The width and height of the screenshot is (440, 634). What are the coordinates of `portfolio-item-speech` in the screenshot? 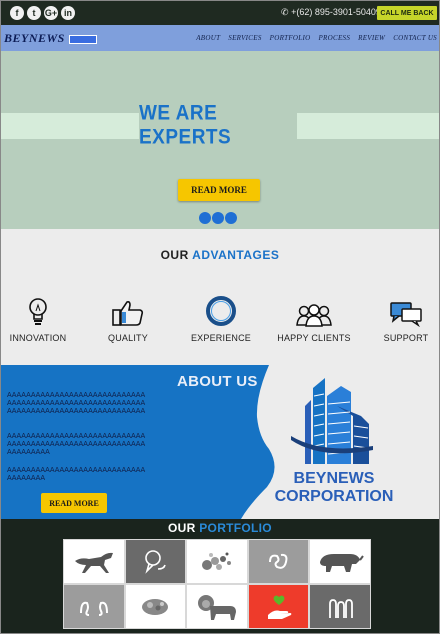 It's located at (155, 561).